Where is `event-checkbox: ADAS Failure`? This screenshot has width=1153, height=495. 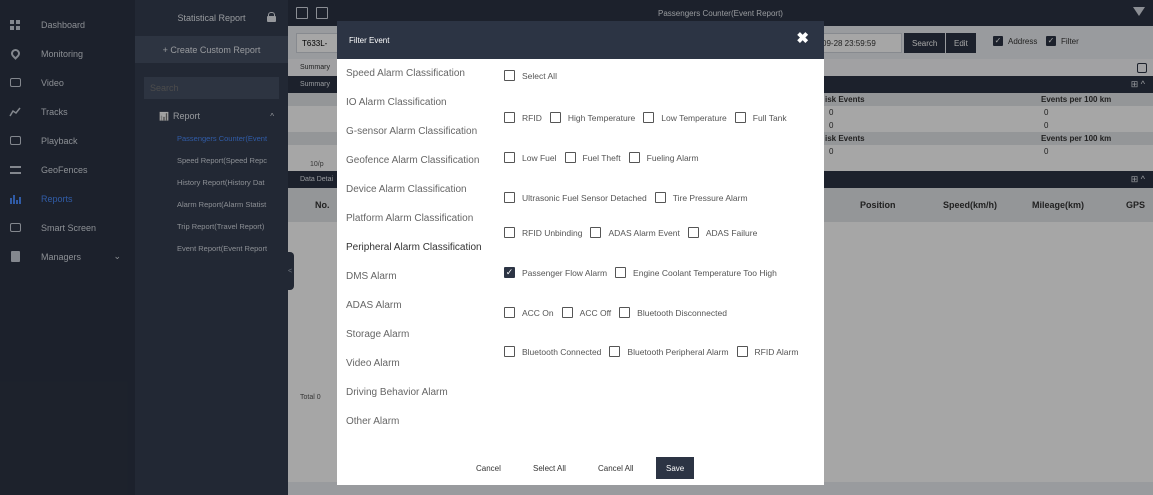 event-checkbox: ADAS Failure is located at coordinates (722, 232).